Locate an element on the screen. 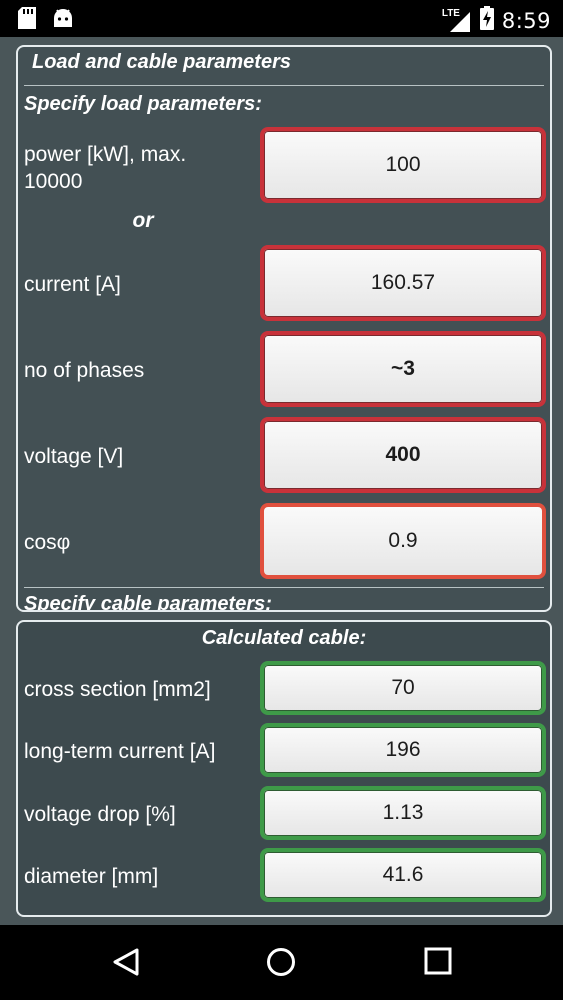  diameter-value: 41.6 is located at coordinates (403, 875).